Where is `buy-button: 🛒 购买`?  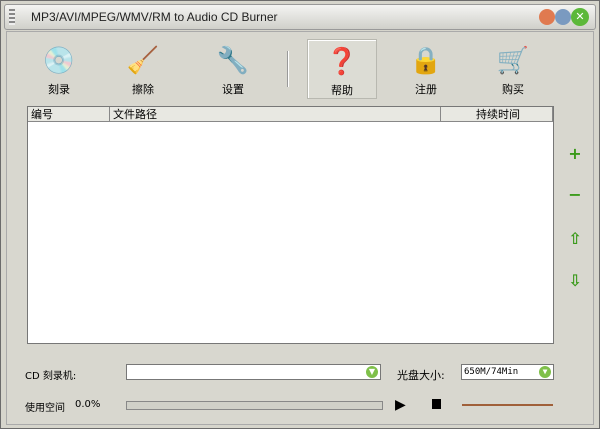
buy-button: 🛒 购买 is located at coordinates (513, 68).